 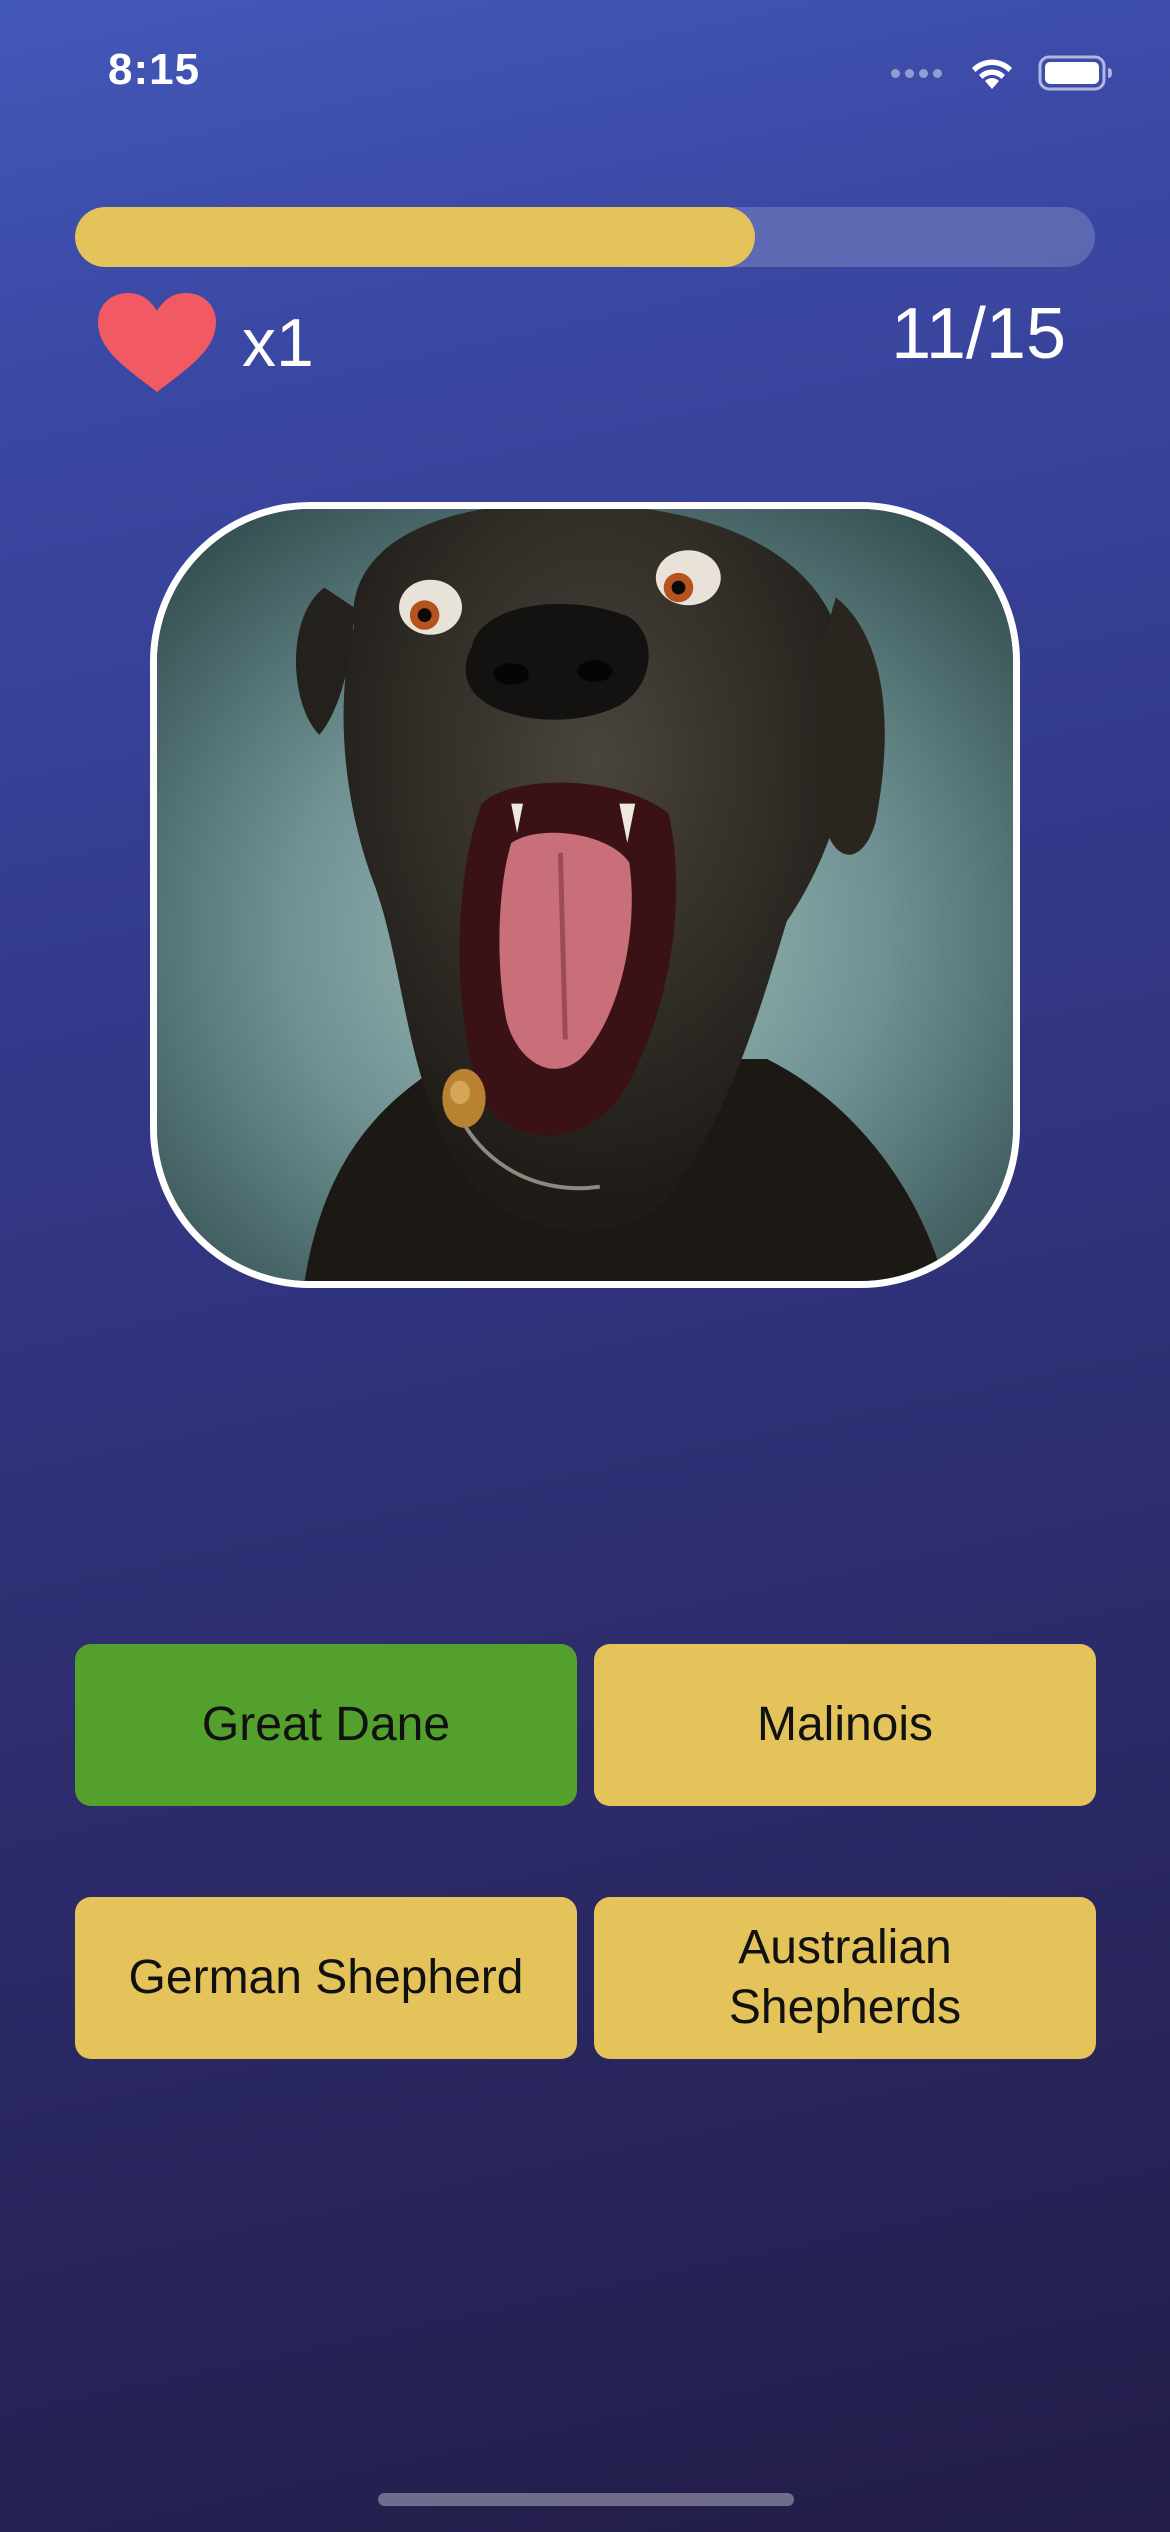 I want to click on signal-dots-icon, so click(x=916, y=73).